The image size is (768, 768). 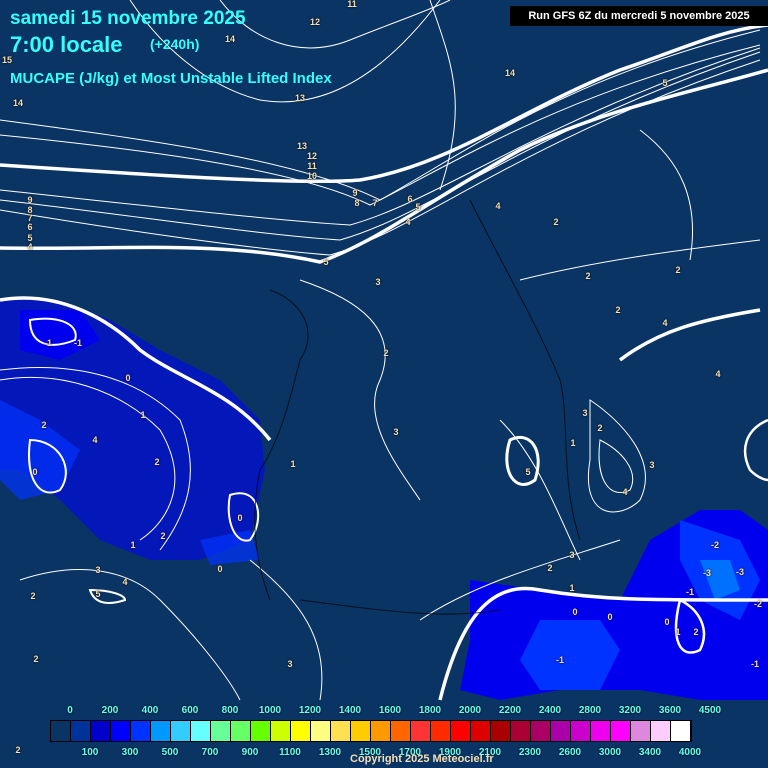 What do you see at coordinates (330, 752) in the screenshot?
I see `colorbar-label: 1300` at bounding box center [330, 752].